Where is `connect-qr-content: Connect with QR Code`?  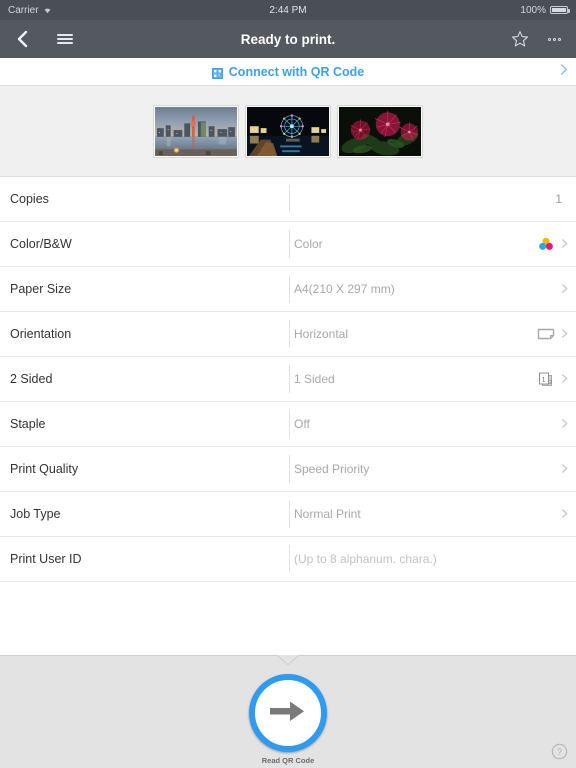 connect-qr-content: Connect with QR Code is located at coordinates (288, 71).